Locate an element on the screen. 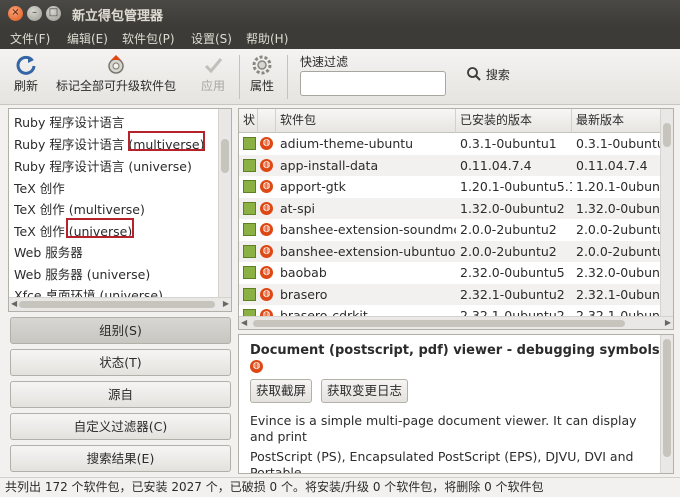  column-installed-version: 已安装的版本 is located at coordinates (514, 121).